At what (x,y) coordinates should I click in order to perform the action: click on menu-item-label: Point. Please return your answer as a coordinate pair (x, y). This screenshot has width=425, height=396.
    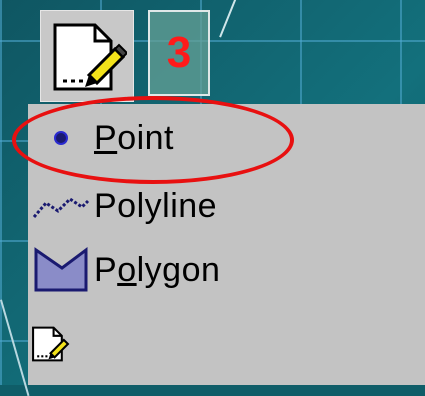
    Looking at the image, I should click on (134, 137).